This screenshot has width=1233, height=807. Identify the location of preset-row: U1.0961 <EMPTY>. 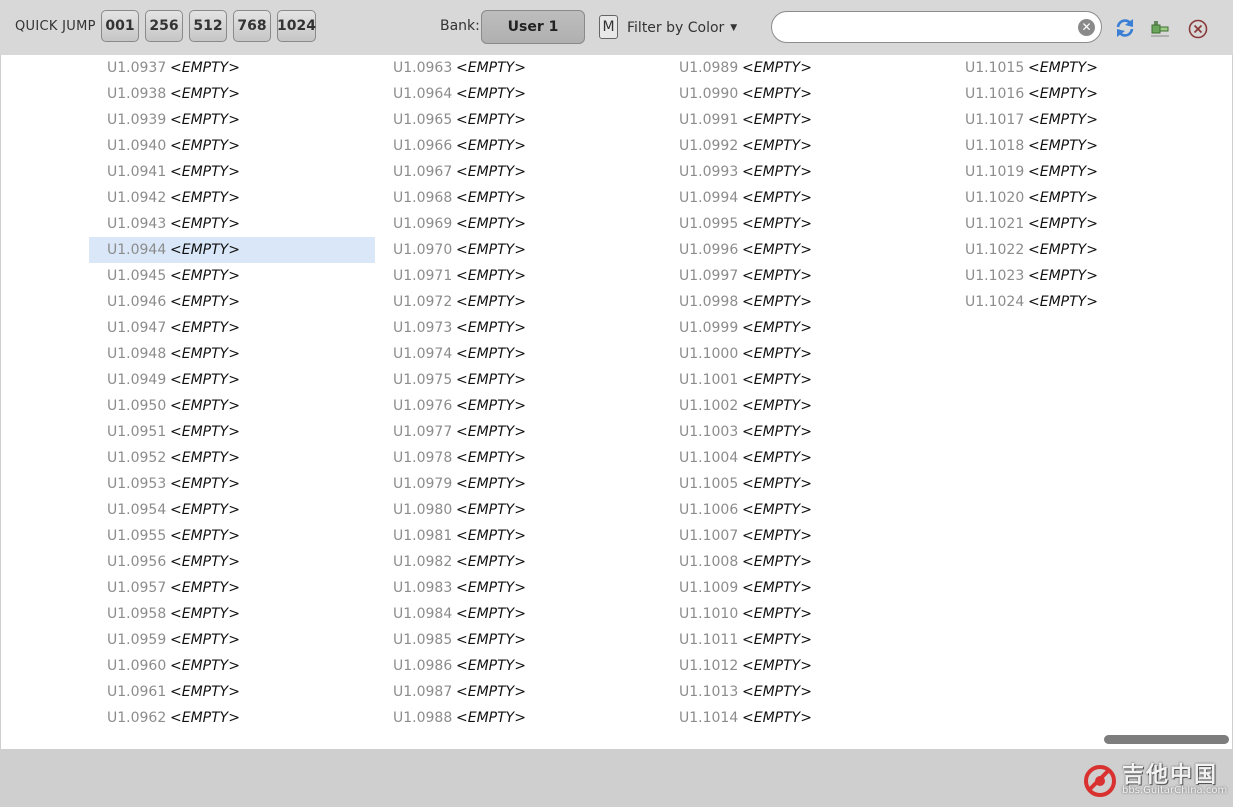
(232, 692).